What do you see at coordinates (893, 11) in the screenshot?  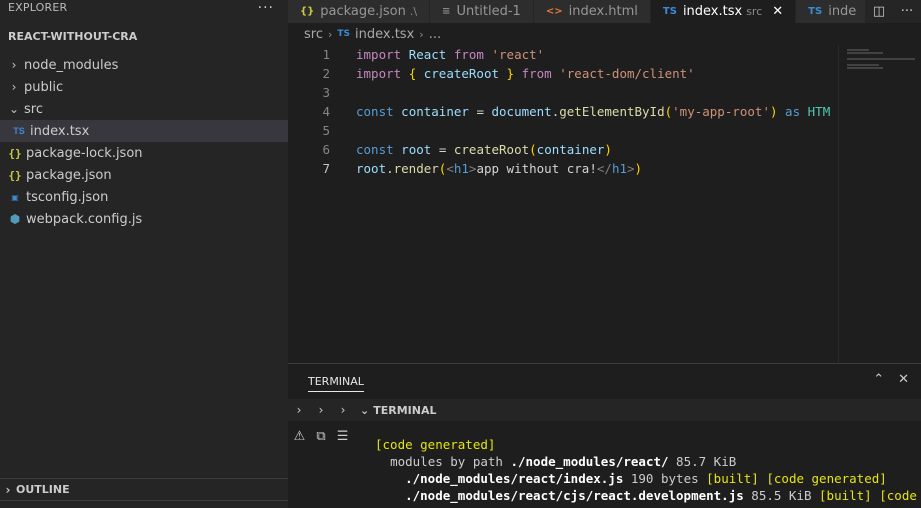 I see `editor-tab-actions: ◫ ···` at bounding box center [893, 11].